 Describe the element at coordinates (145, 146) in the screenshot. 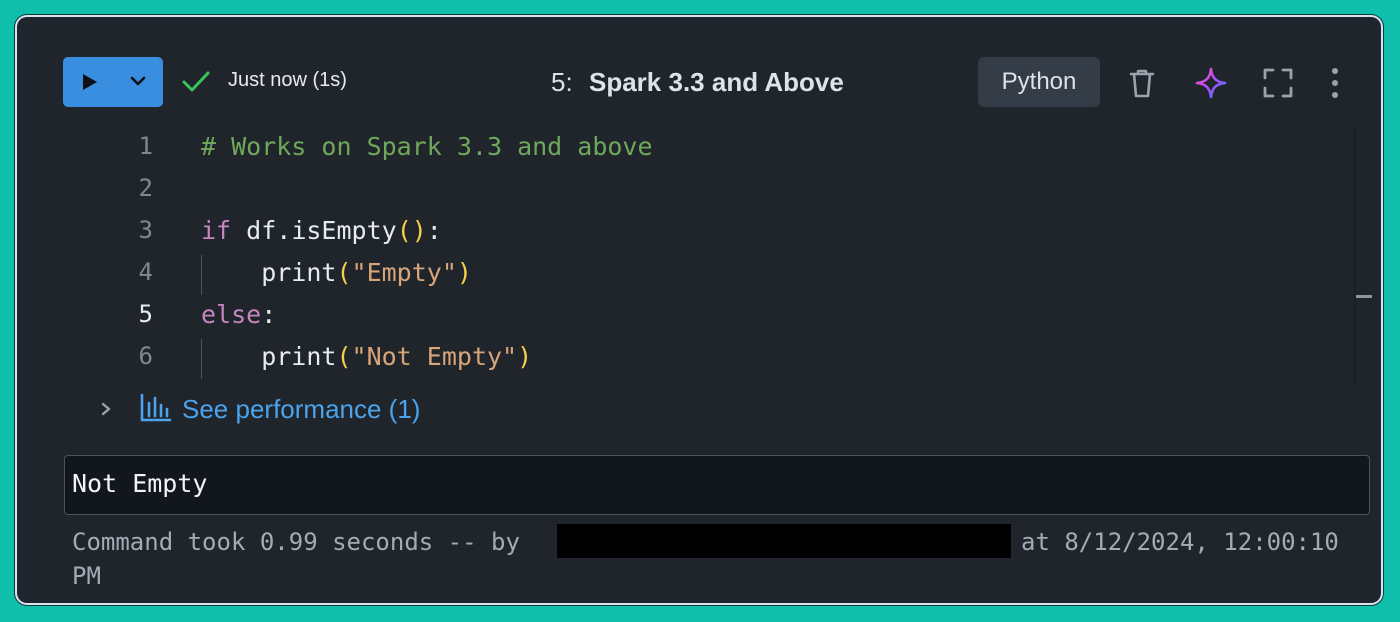

I see `line-number: 1` at that location.